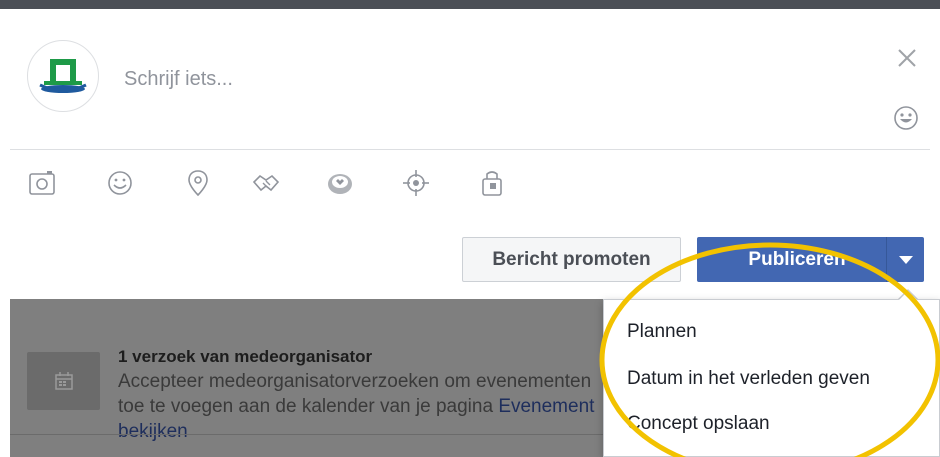 The width and height of the screenshot is (940, 457). What do you see at coordinates (470, 149) in the screenshot?
I see `composer-divider` at bounding box center [470, 149].